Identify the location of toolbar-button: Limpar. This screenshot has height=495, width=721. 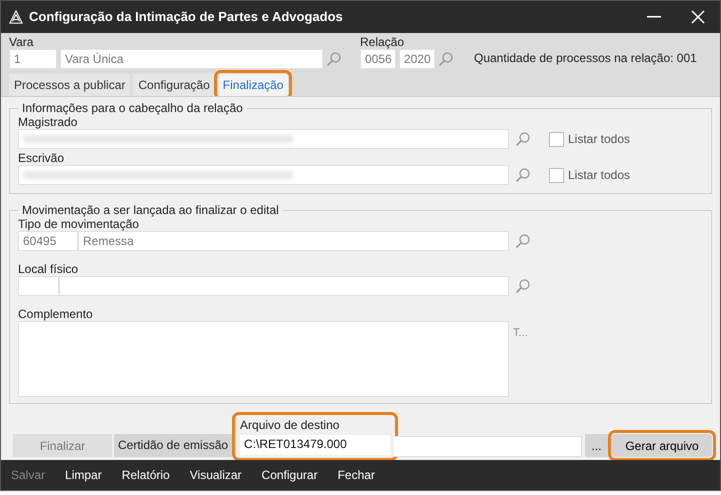
(83, 475).